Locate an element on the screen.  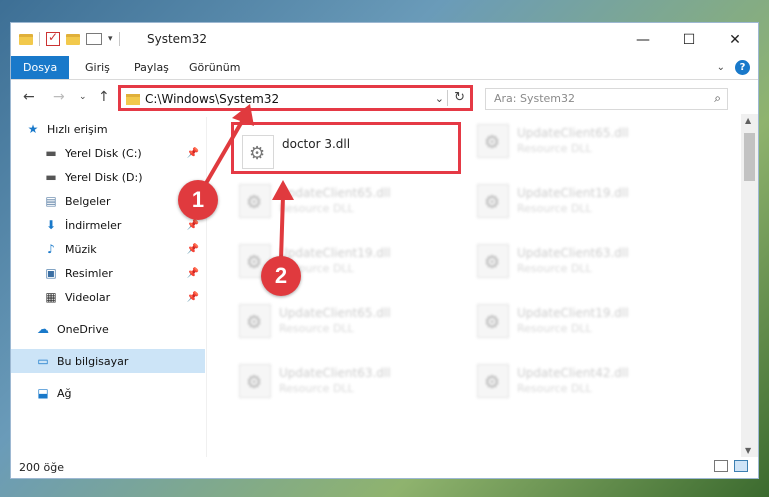
folder-icon is located at coordinates (26, 39).